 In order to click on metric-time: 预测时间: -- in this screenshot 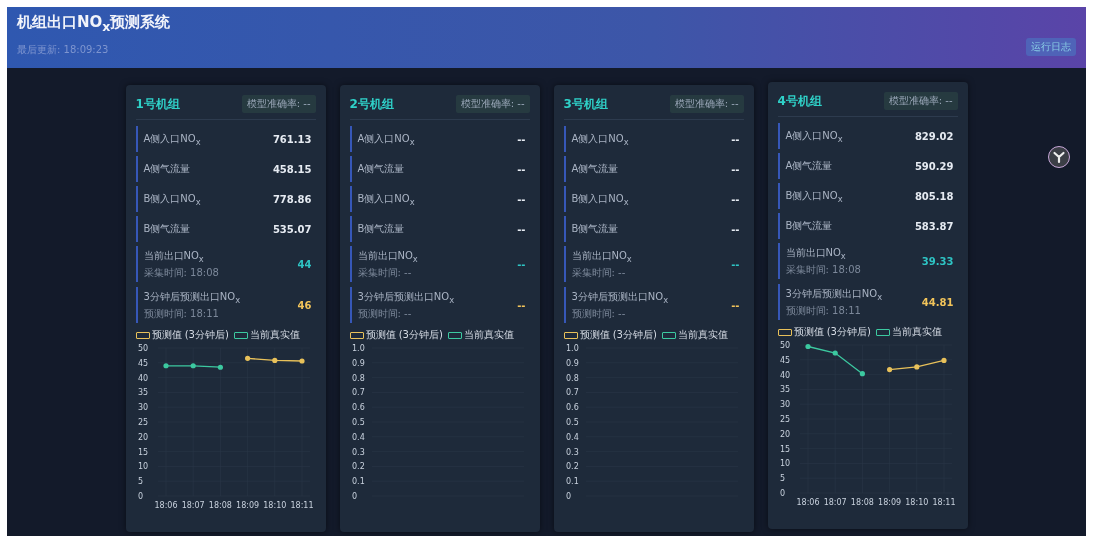, I will do `click(385, 313)`.